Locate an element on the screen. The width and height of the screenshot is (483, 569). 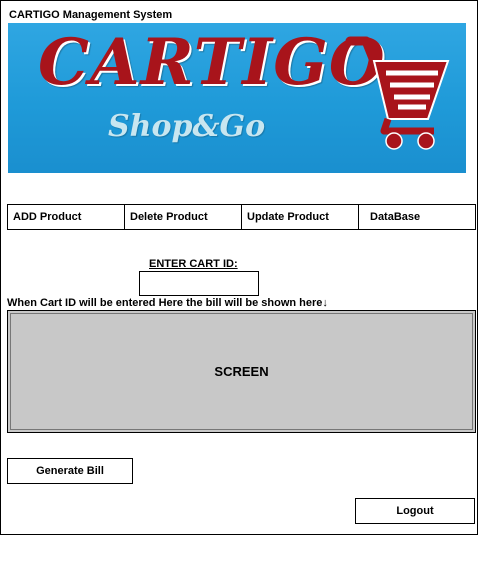
tab-database: DataBase is located at coordinates (417, 217).